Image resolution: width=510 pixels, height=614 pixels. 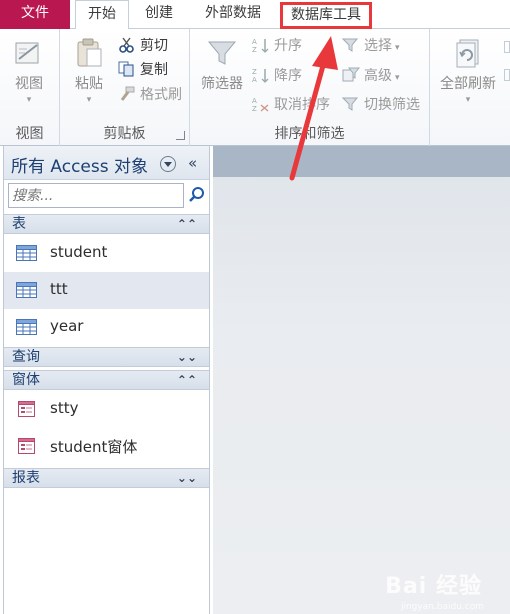 What do you see at coordinates (233, 14) in the screenshot?
I see `tab-external-data: 外部数据` at bounding box center [233, 14].